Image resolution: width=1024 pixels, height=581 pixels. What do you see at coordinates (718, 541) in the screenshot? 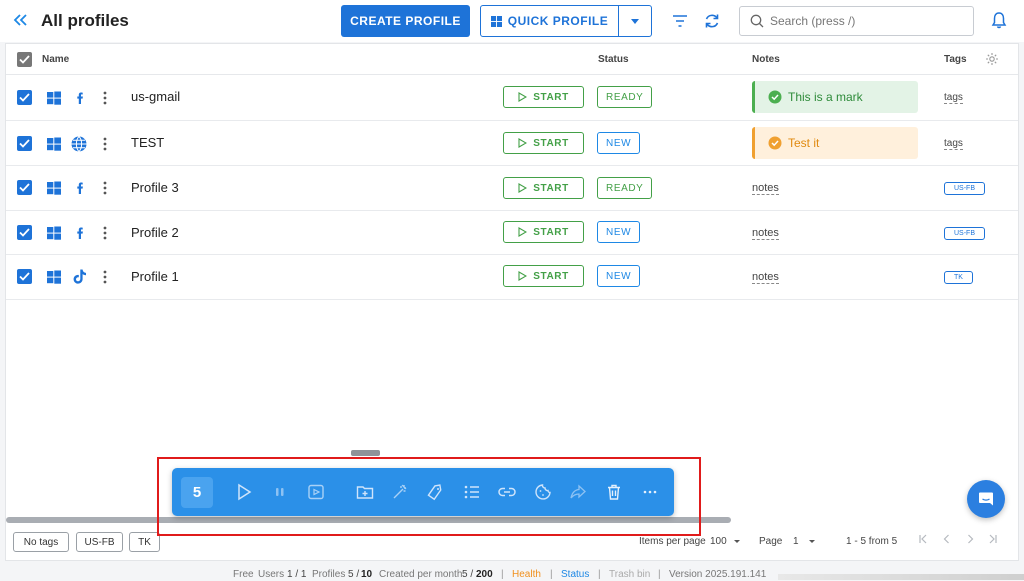
I see `items-per-page-value: 100` at bounding box center [718, 541].